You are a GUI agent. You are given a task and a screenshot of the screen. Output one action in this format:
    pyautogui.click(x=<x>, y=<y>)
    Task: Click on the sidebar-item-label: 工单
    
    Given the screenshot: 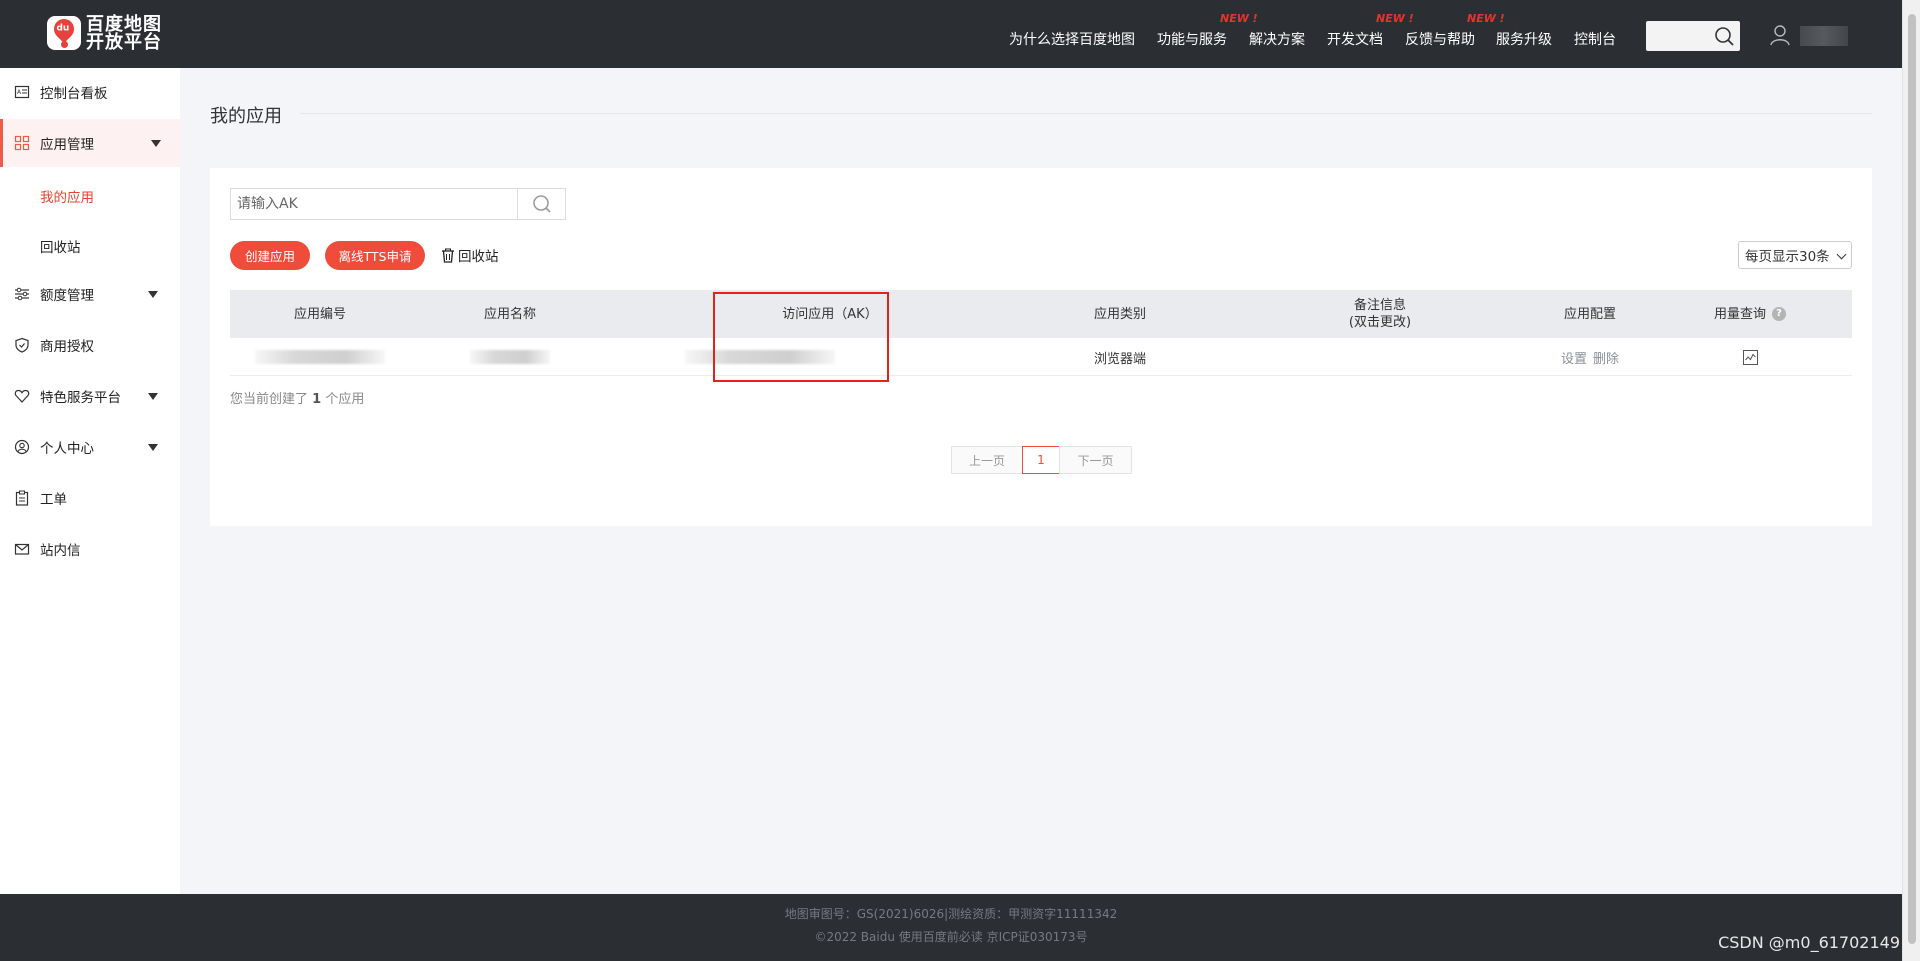 What is the action you would take?
    pyautogui.click(x=53, y=500)
    